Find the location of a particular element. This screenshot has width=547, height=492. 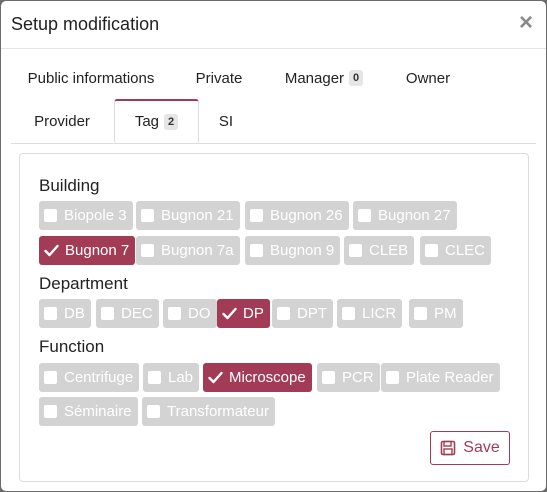

tag-dpt: DPT is located at coordinates (302, 313).